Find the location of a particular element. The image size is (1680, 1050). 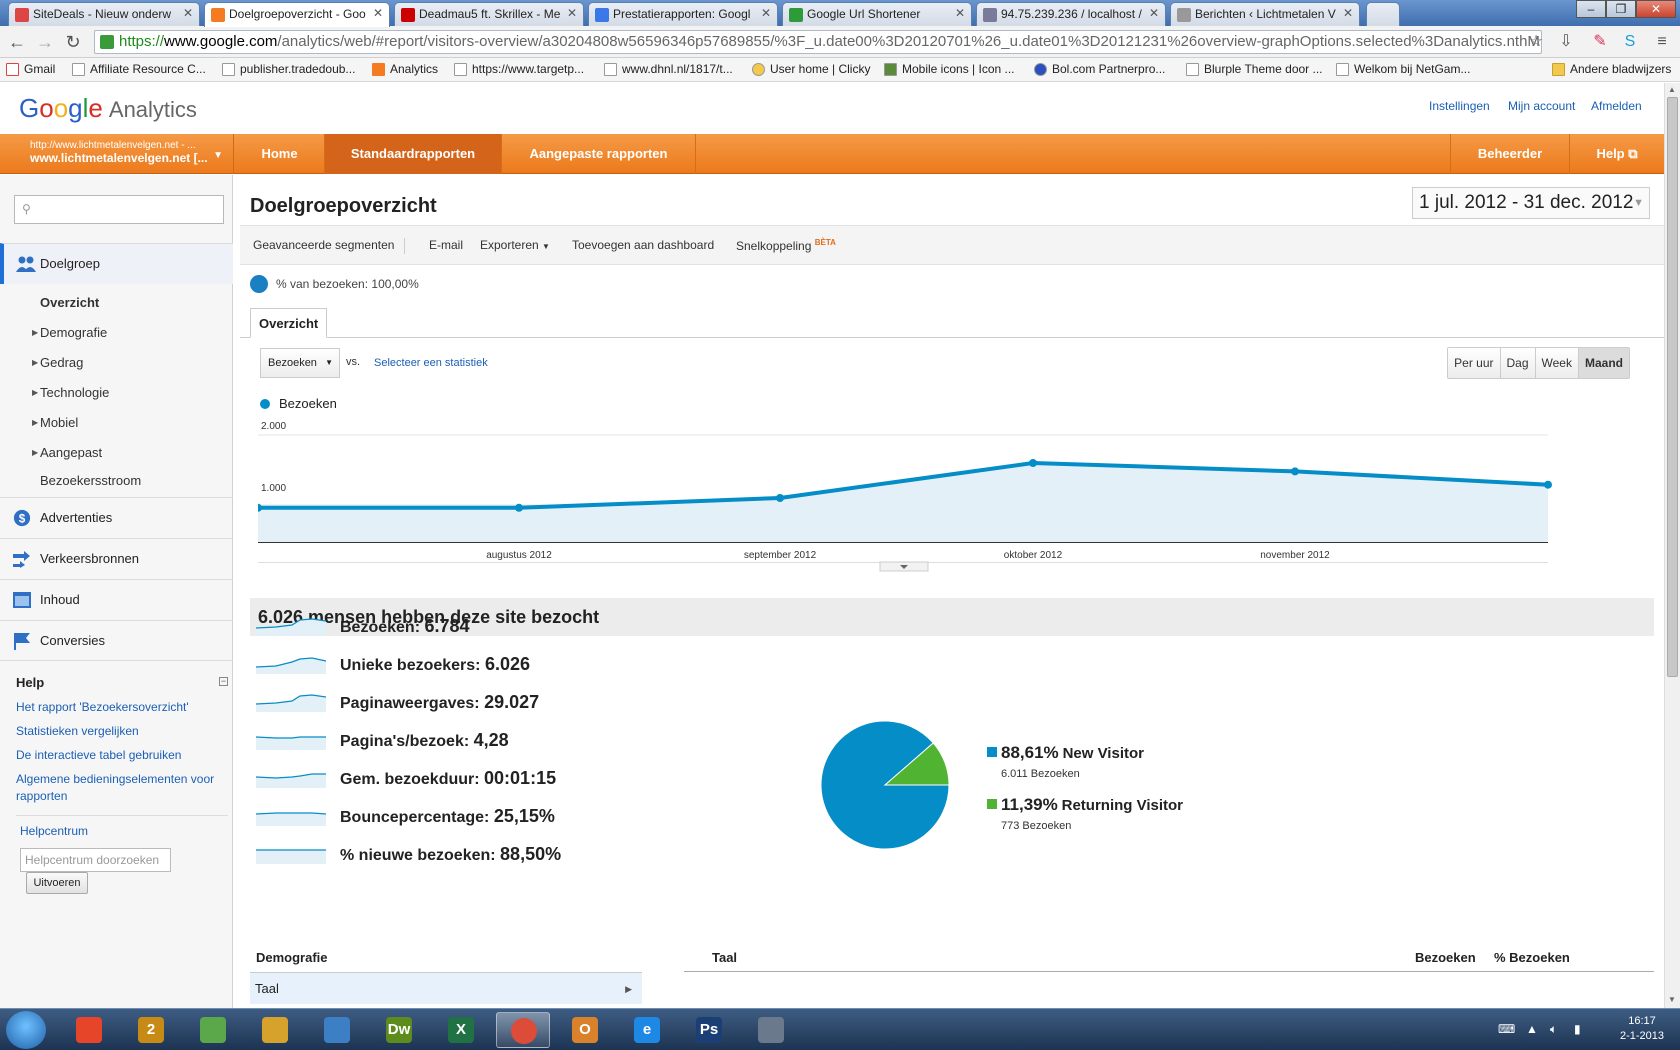

extension-icon: ✎ is located at coordinates (1600, 42).